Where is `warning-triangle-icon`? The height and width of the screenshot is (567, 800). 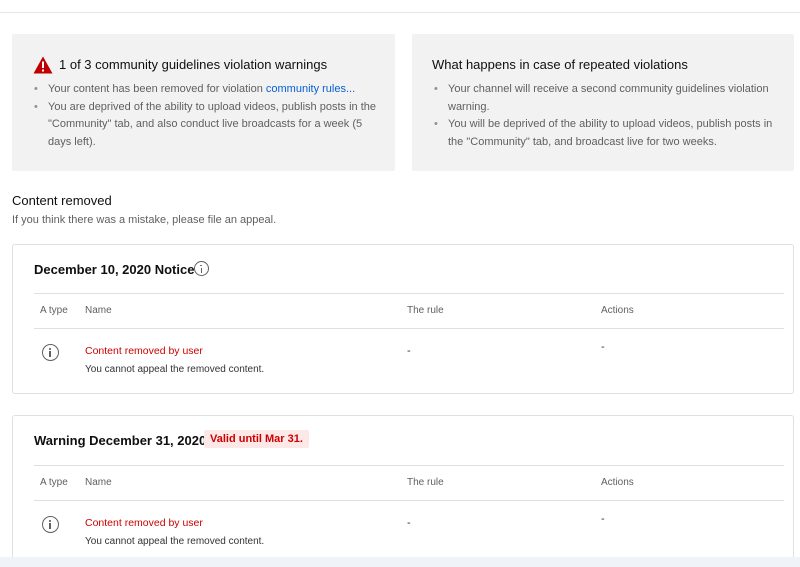
warning-triangle-icon is located at coordinates (43, 65).